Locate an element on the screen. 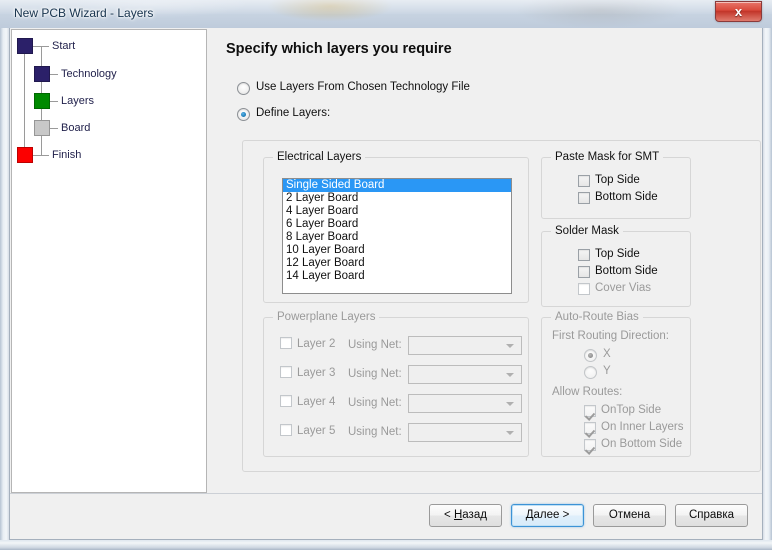 The height and width of the screenshot is (550, 772). list-item: 12 Layer Board is located at coordinates (397, 263).